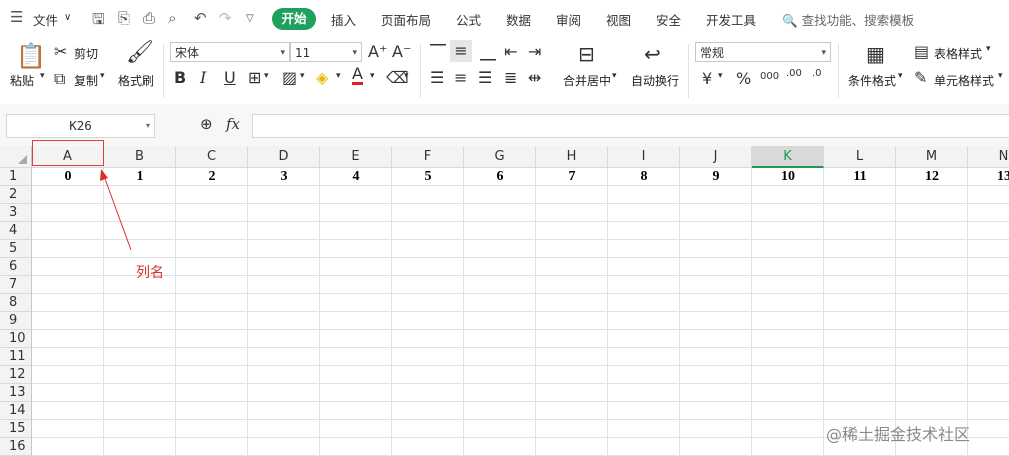 The width and height of the screenshot is (1009, 456). What do you see at coordinates (60, 51) in the screenshot?
I see `scissors-icon: ✂` at bounding box center [60, 51].